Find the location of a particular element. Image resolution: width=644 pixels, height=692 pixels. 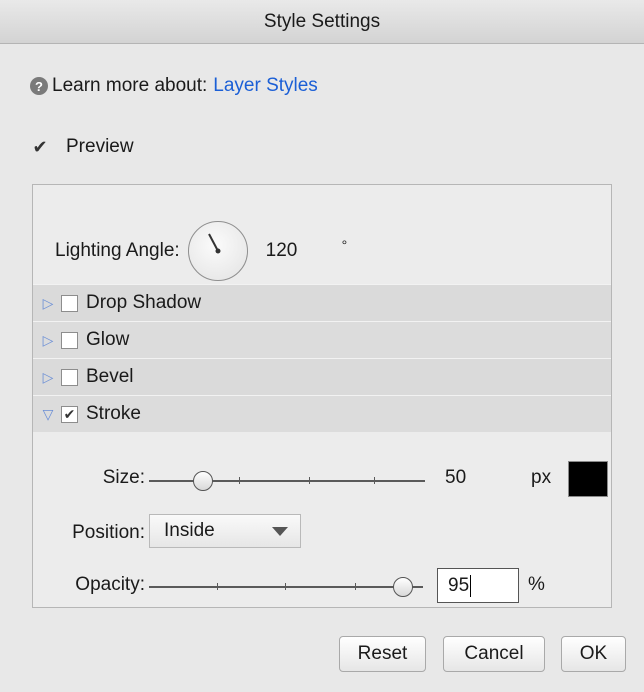

effect-row-bevel: ▷ Bevel is located at coordinates (322, 376).